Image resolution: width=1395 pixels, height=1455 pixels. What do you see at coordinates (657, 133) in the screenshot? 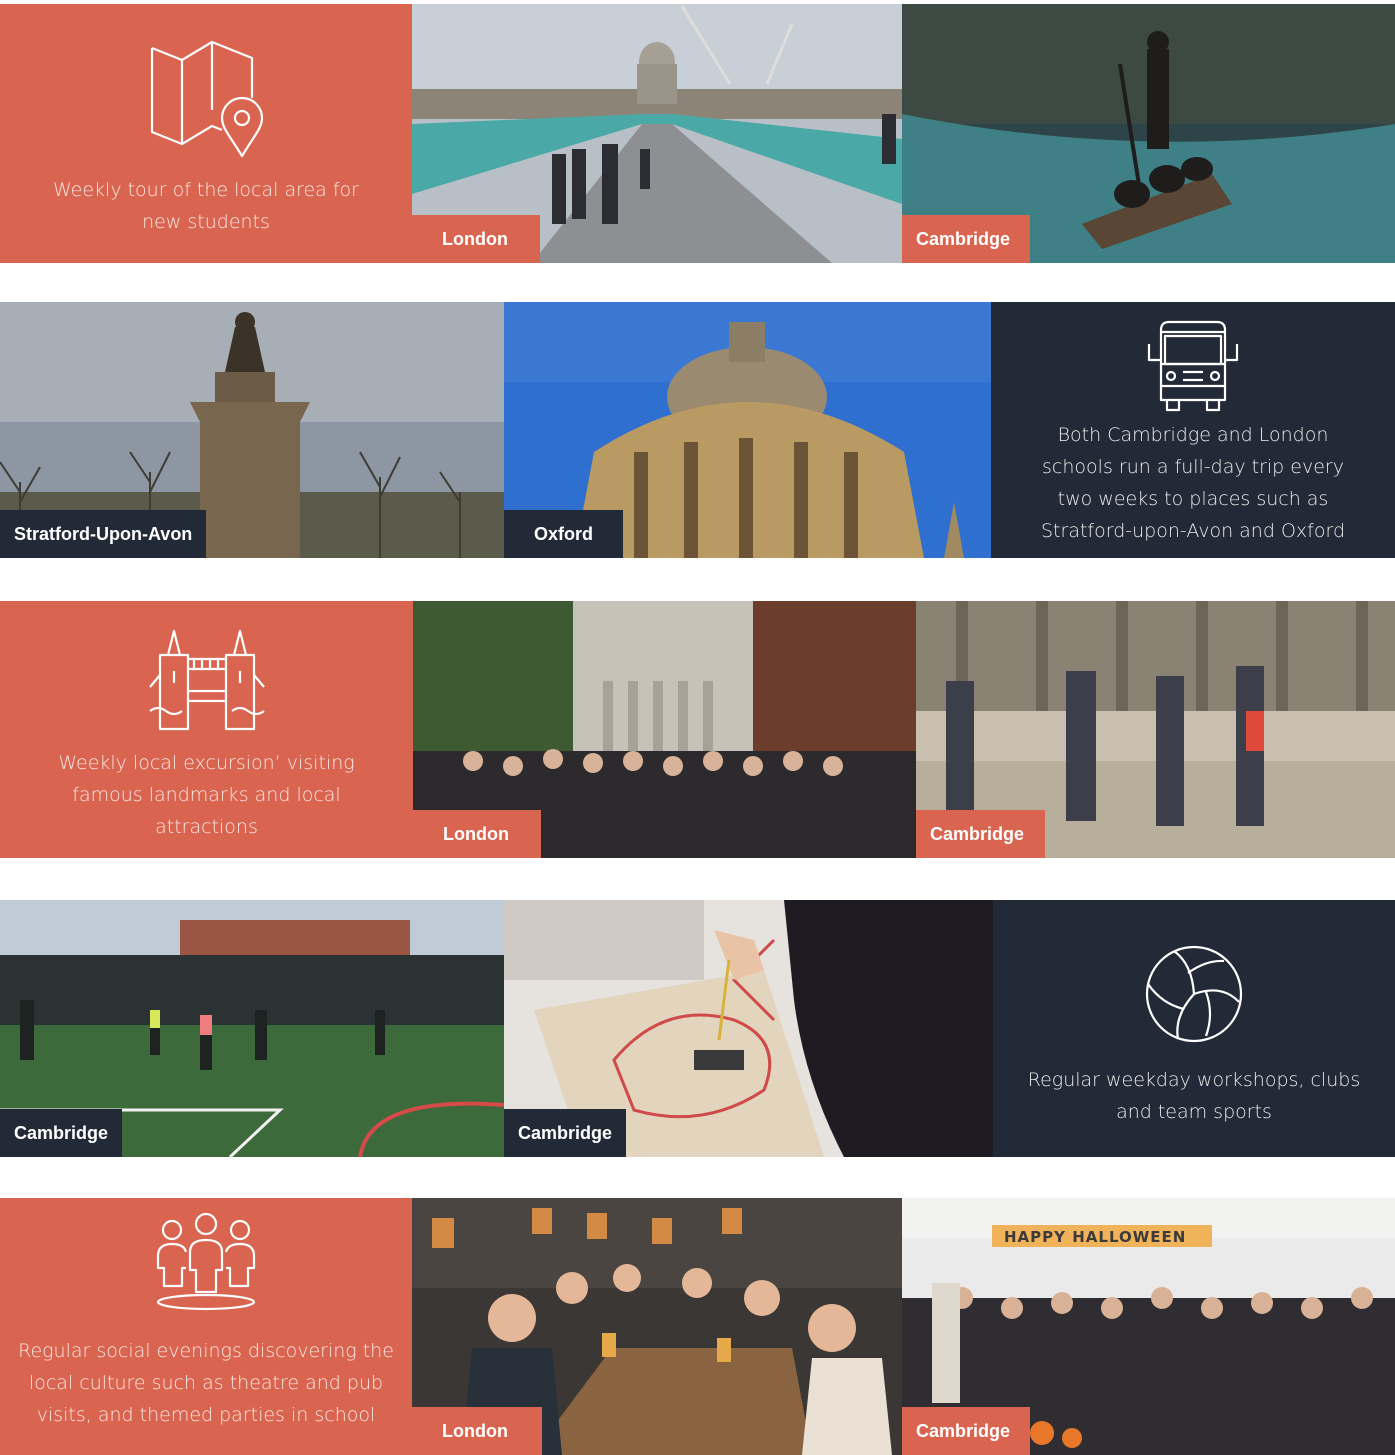
I see `photo-london-bridge: London` at bounding box center [657, 133].